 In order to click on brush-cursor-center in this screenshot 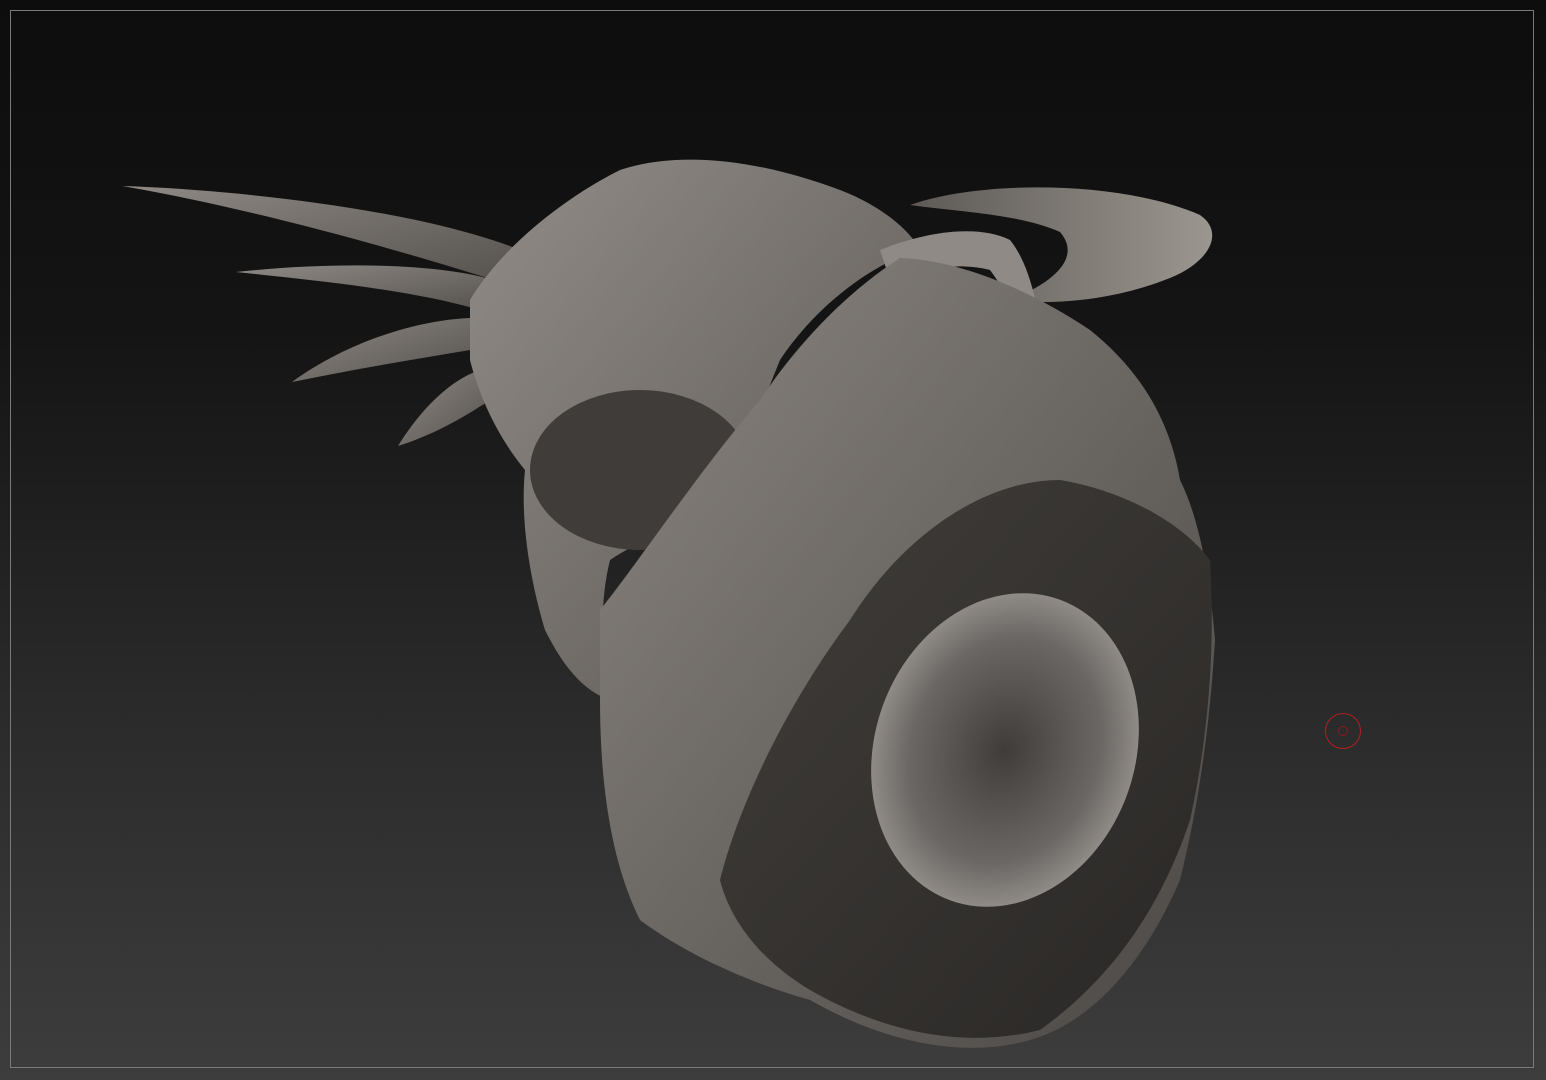, I will do `click(1343, 731)`.